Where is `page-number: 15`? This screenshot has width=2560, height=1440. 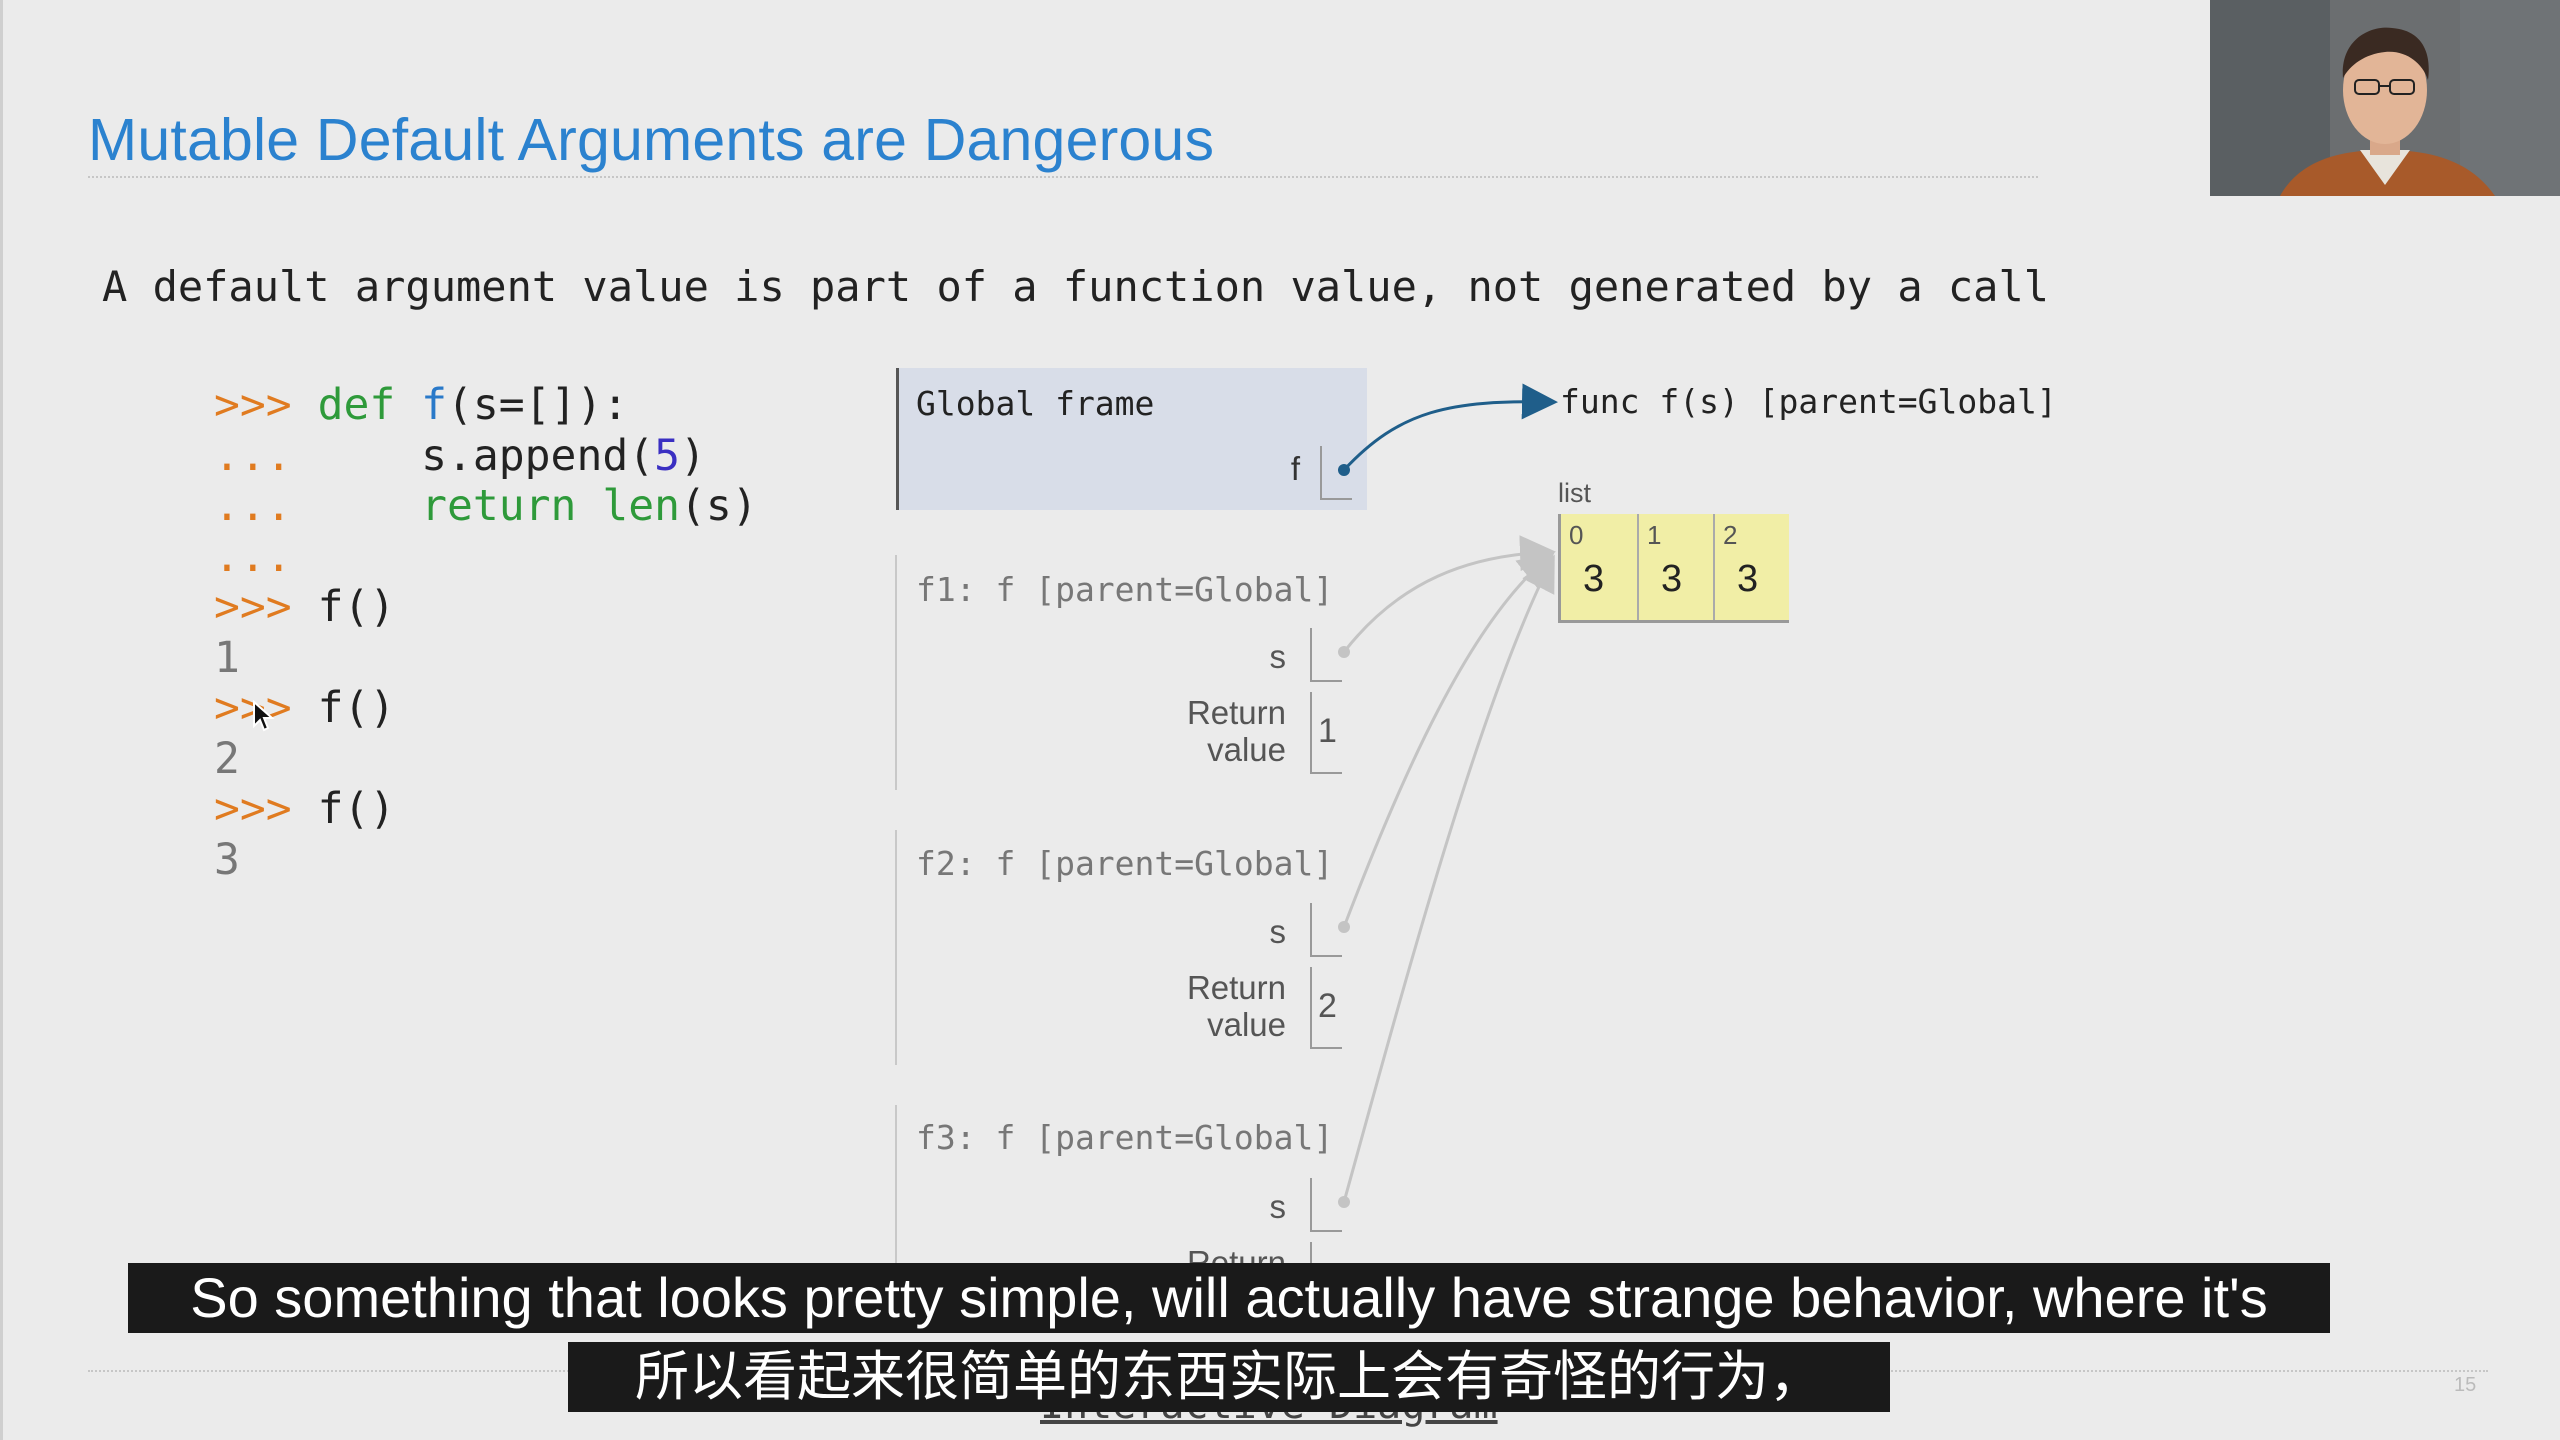
page-number: 15 is located at coordinates (2465, 1385).